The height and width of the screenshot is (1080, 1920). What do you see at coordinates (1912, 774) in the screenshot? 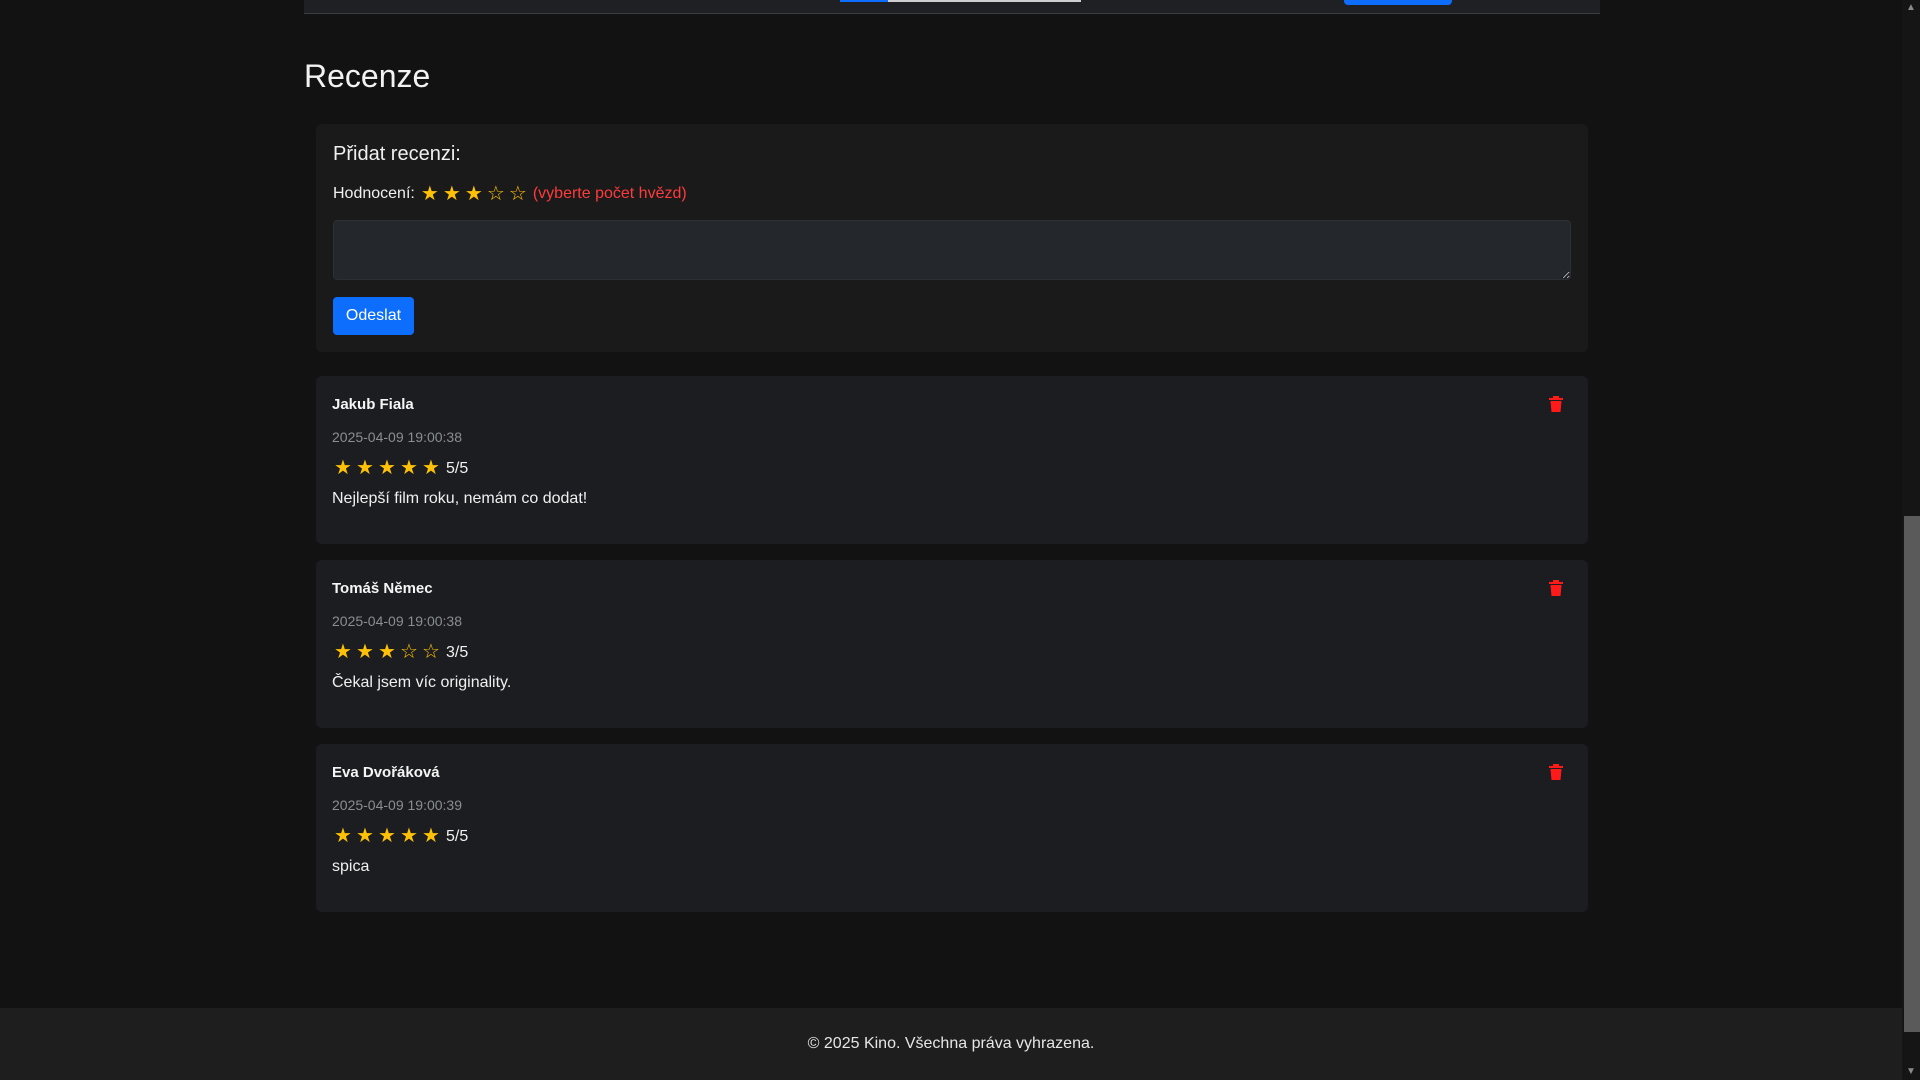
I see `scroll-thumb` at bounding box center [1912, 774].